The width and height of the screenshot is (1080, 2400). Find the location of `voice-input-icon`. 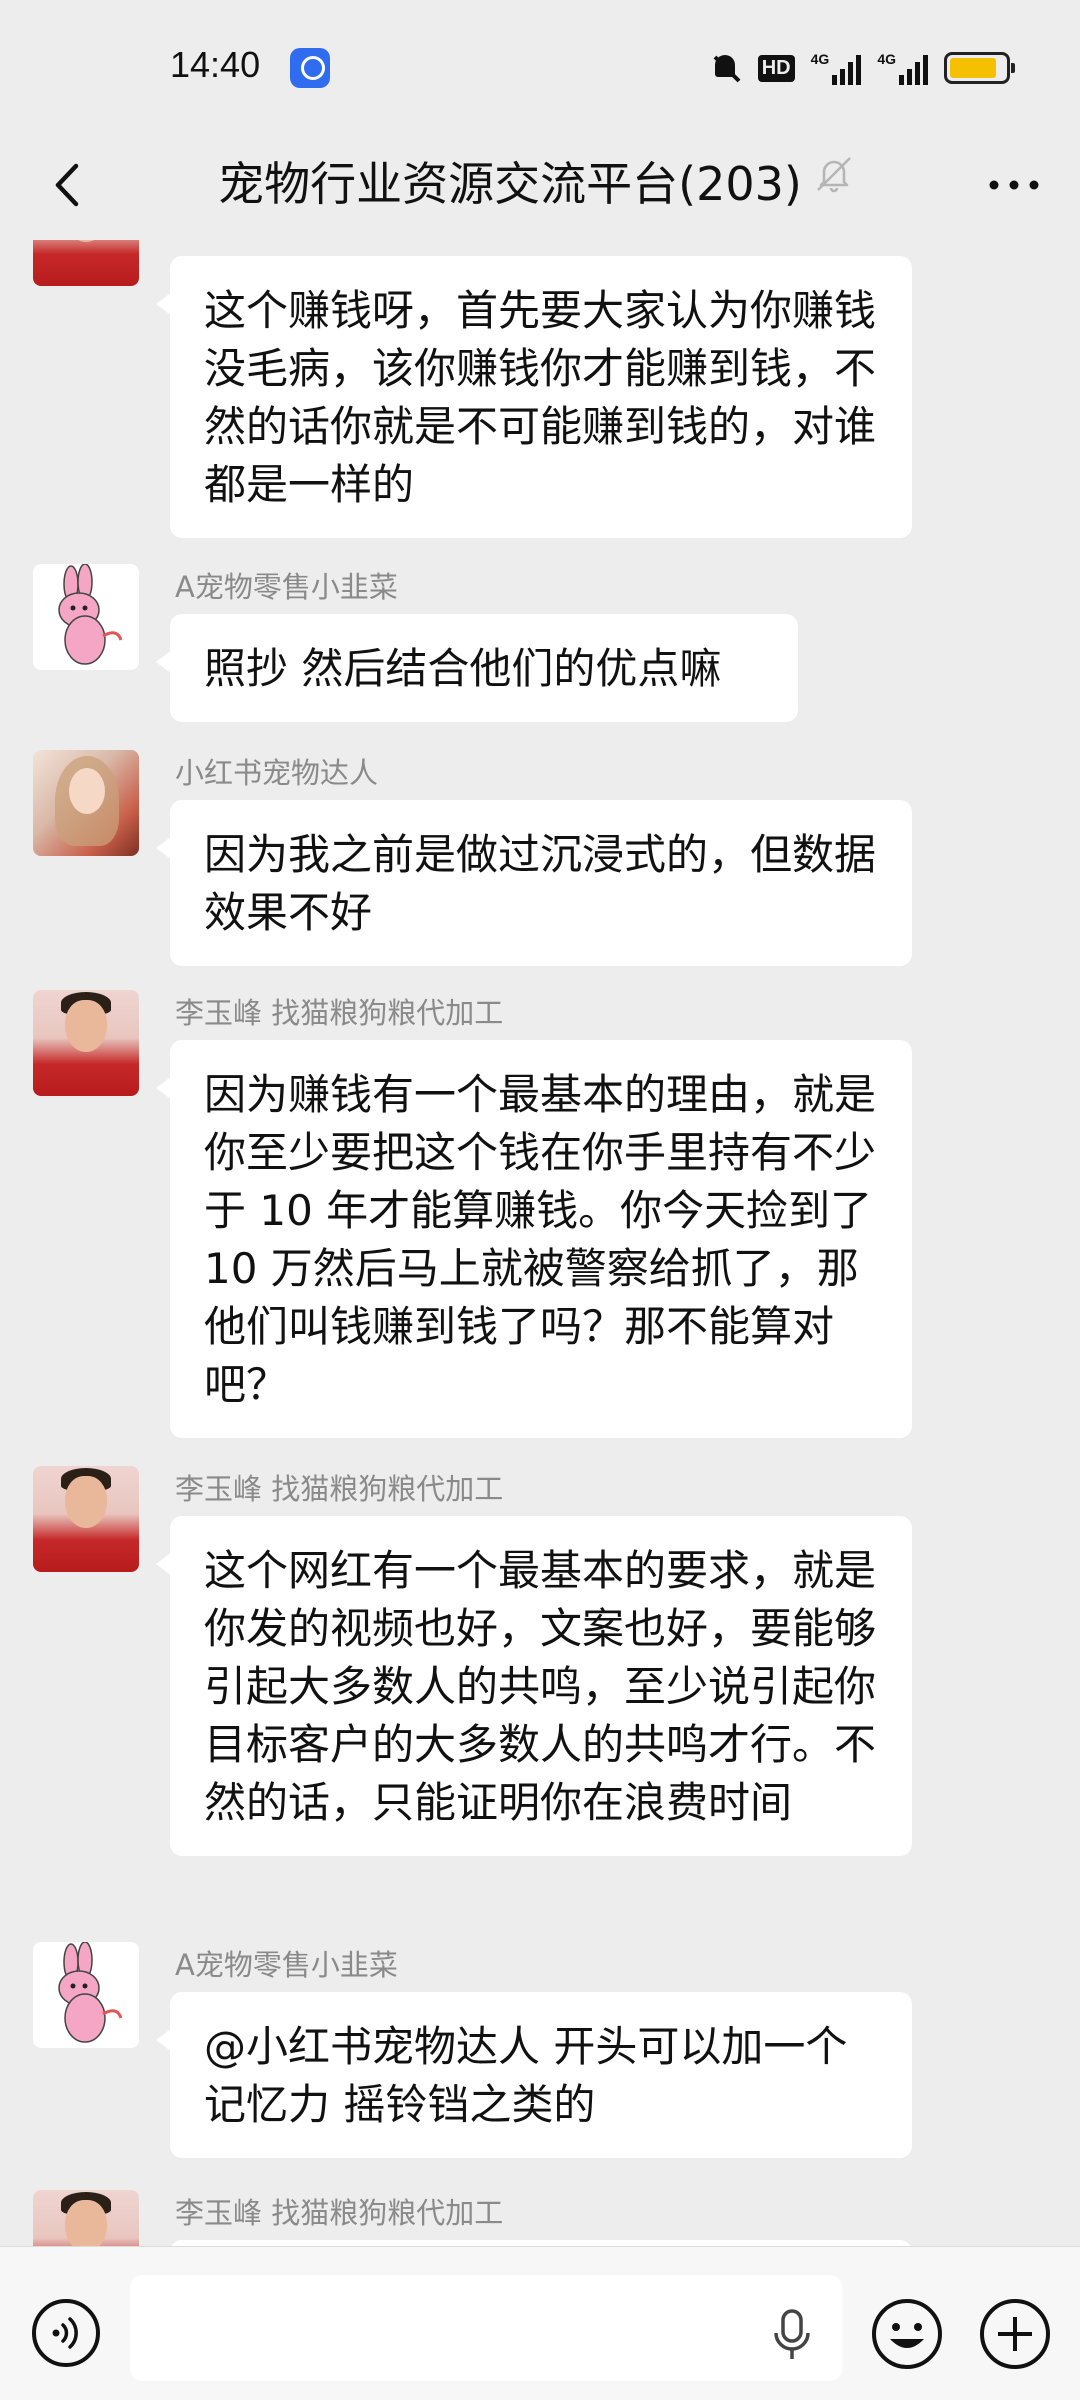

voice-input-icon is located at coordinates (66, 2333).